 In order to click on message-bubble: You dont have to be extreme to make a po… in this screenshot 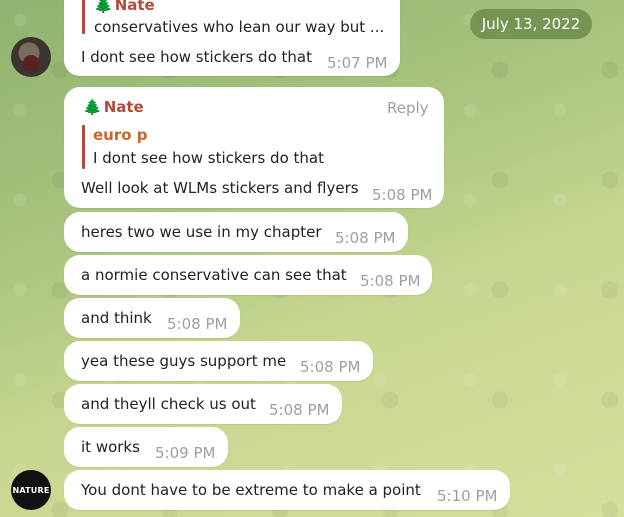, I will do `click(287, 490)`.